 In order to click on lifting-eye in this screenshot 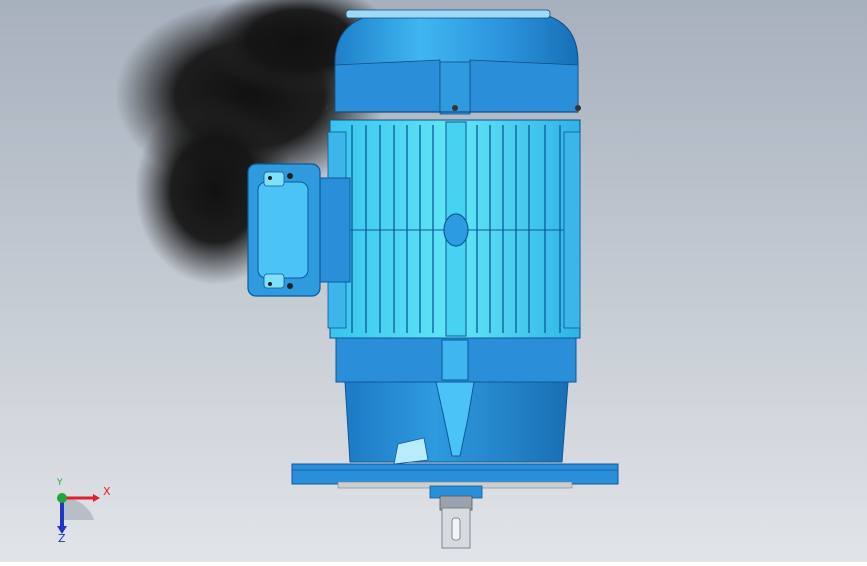, I will do `click(456, 230)`.